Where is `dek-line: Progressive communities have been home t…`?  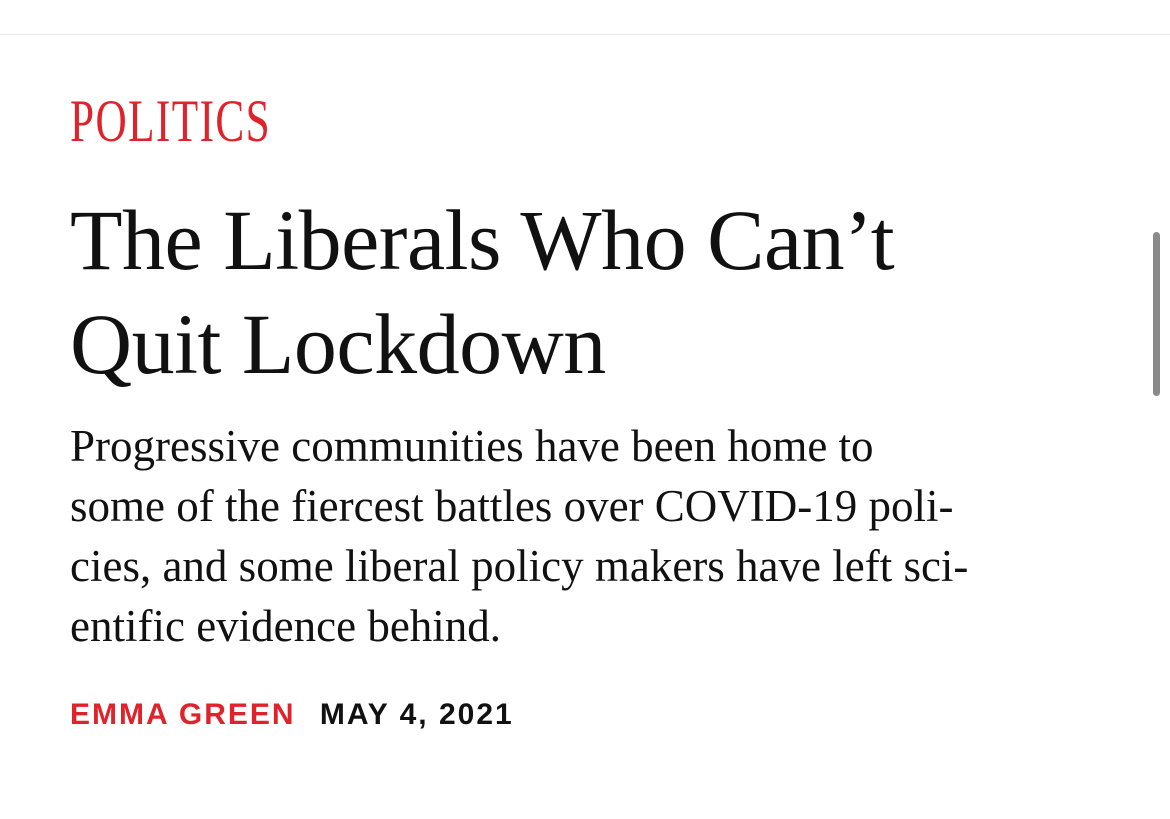 dek-line: Progressive communities have been home t… is located at coordinates (472, 446).